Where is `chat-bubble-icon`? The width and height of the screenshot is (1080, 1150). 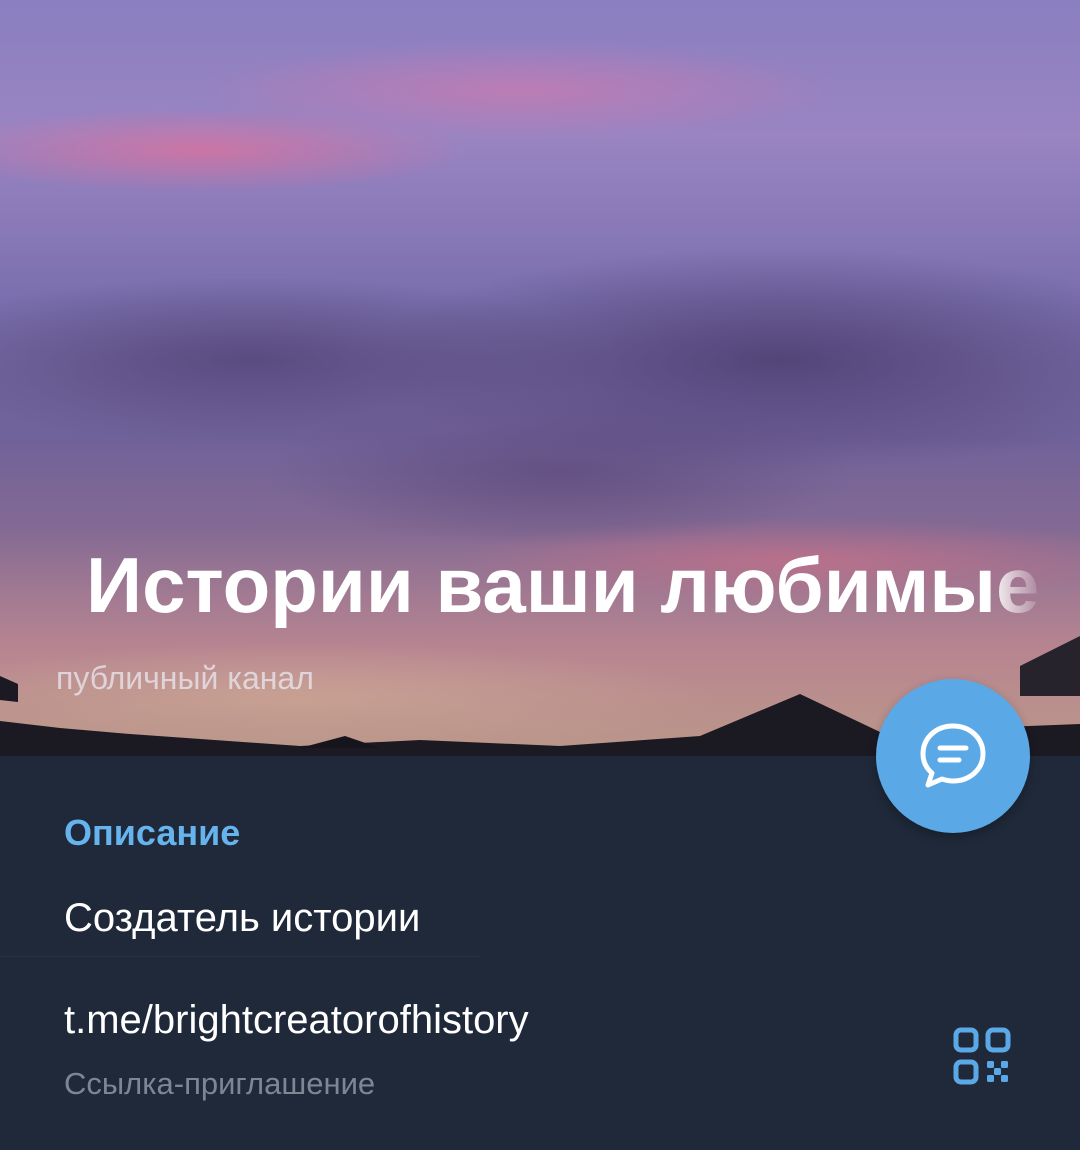
chat-bubble-icon is located at coordinates (953, 755).